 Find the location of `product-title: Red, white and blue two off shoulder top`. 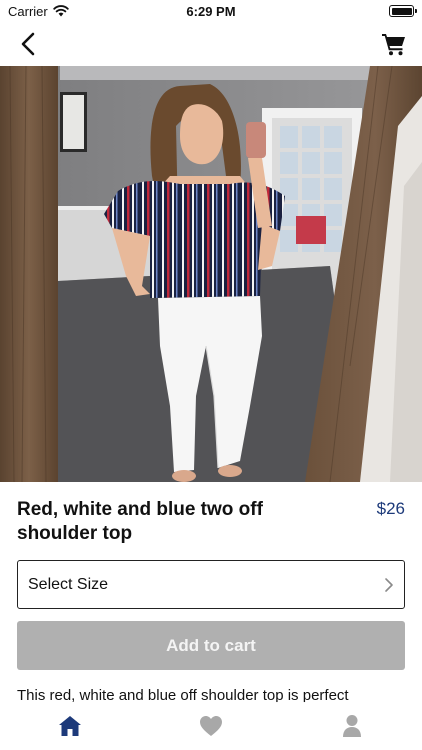

product-title: Red, white and blue two off shoulder top is located at coordinates (140, 521).